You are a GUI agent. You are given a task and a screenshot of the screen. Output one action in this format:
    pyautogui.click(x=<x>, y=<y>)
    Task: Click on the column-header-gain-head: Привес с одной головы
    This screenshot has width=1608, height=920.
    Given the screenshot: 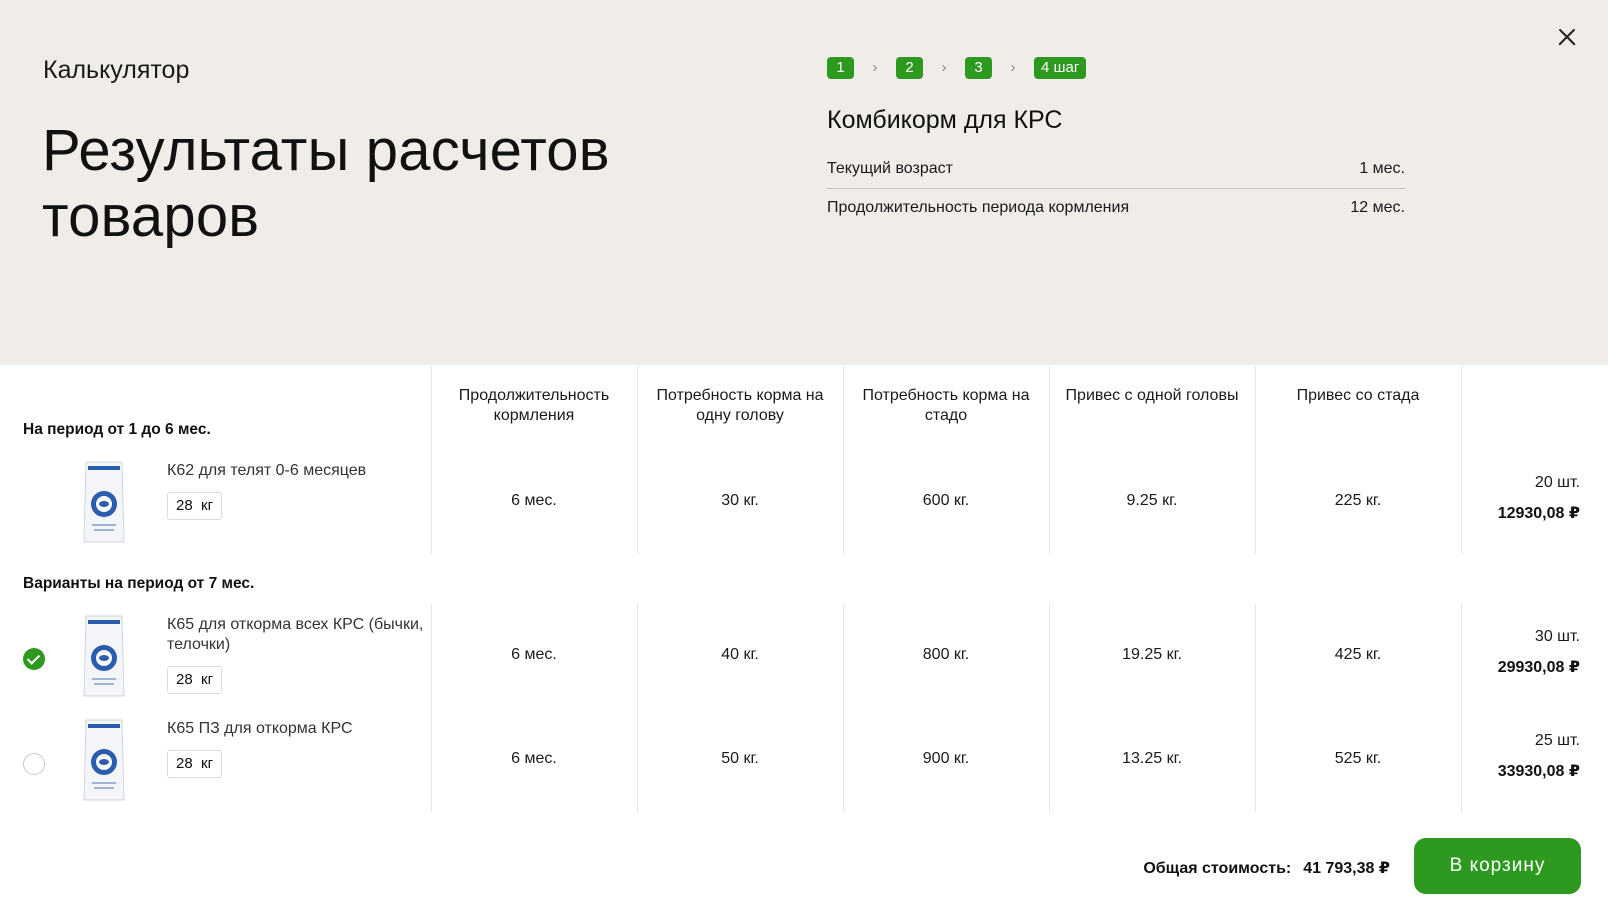 What is the action you would take?
    pyautogui.click(x=1152, y=395)
    